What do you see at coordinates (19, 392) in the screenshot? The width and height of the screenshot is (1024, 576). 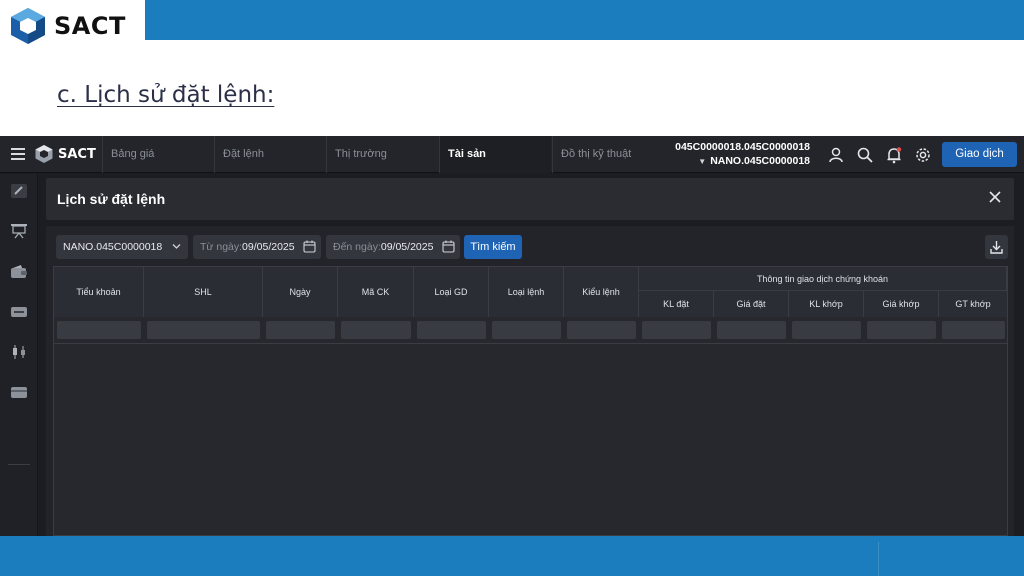 I see `bank-card-icon` at bounding box center [19, 392].